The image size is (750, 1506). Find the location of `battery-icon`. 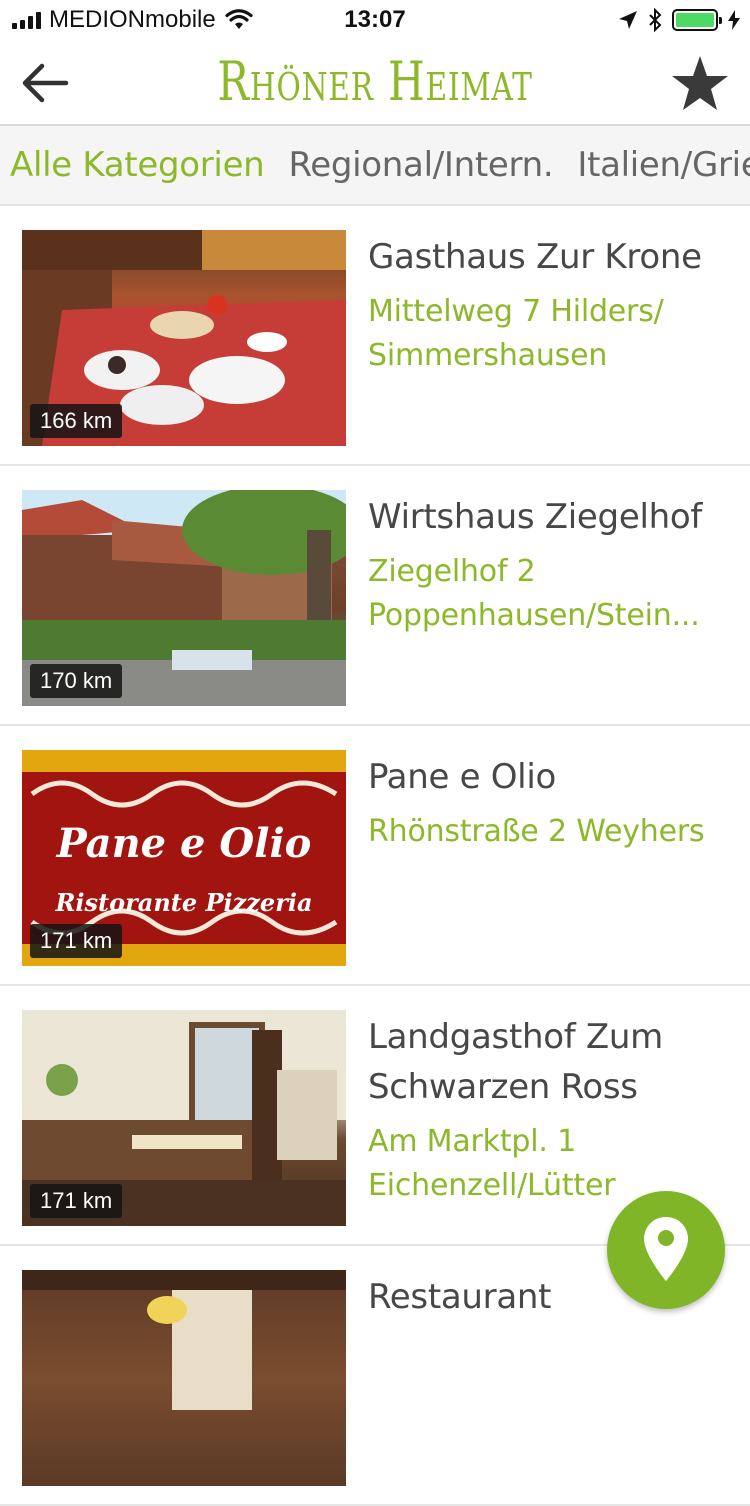

battery-icon is located at coordinates (697, 20).